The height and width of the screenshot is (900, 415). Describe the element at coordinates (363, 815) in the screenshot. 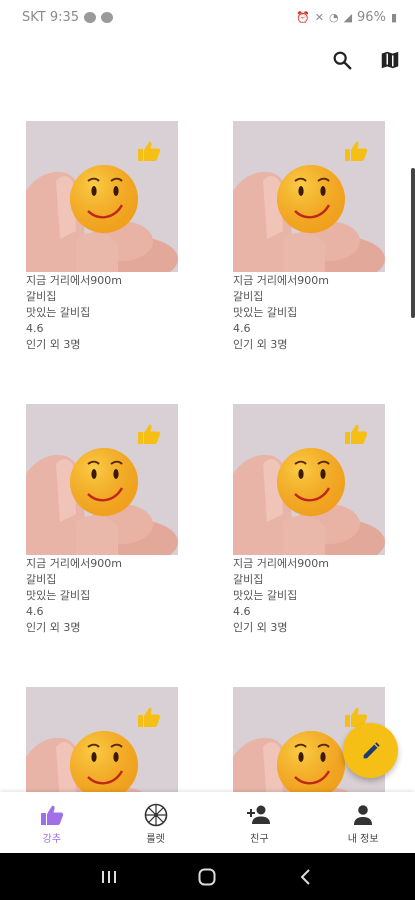

I see `person-icon` at that location.